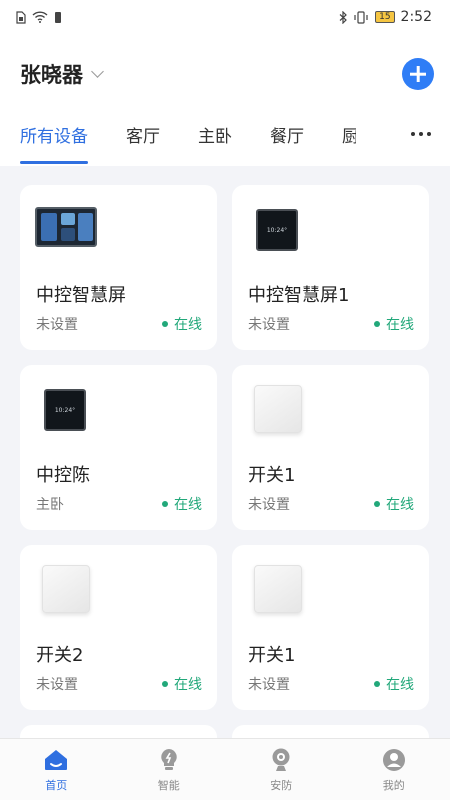 The height and width of the screenshot is (800, 450). Describe the element at coordinates (330, 267) in the screenshot. I see `device-card: 10:24° 中控智慧屏1 未设置 在线` at that location.